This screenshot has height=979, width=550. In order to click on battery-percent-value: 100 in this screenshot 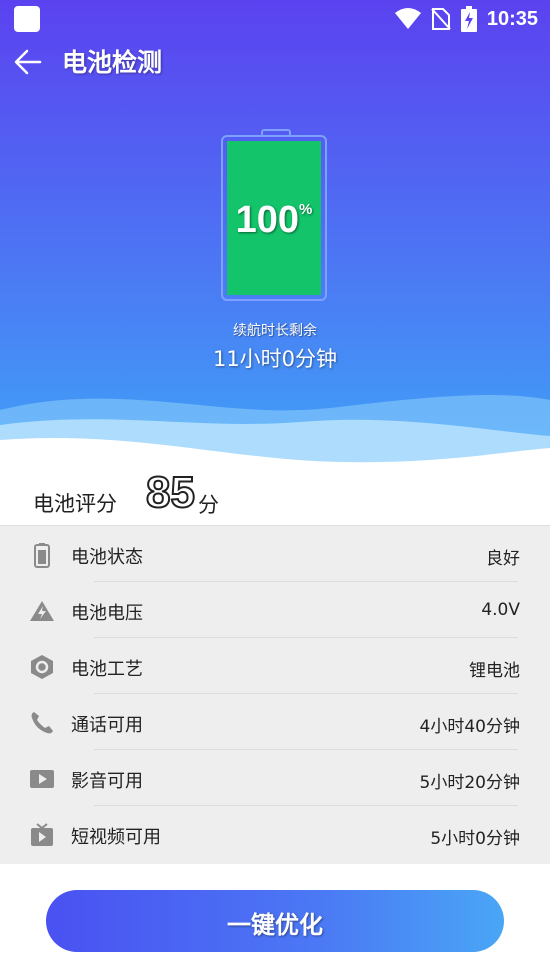, I will do `click(267, 220)`.